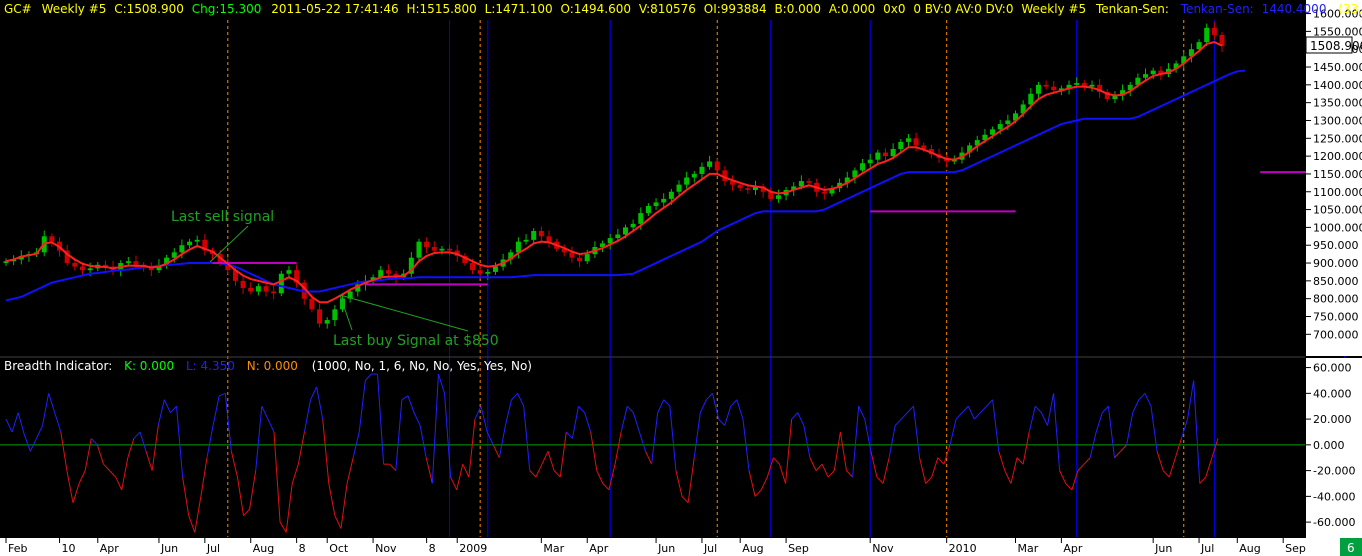  What do you see at coordinates (210, 366) in the screenshot?
I see `oscillator-l: L: 4.350` at bounding box center [210, 366].